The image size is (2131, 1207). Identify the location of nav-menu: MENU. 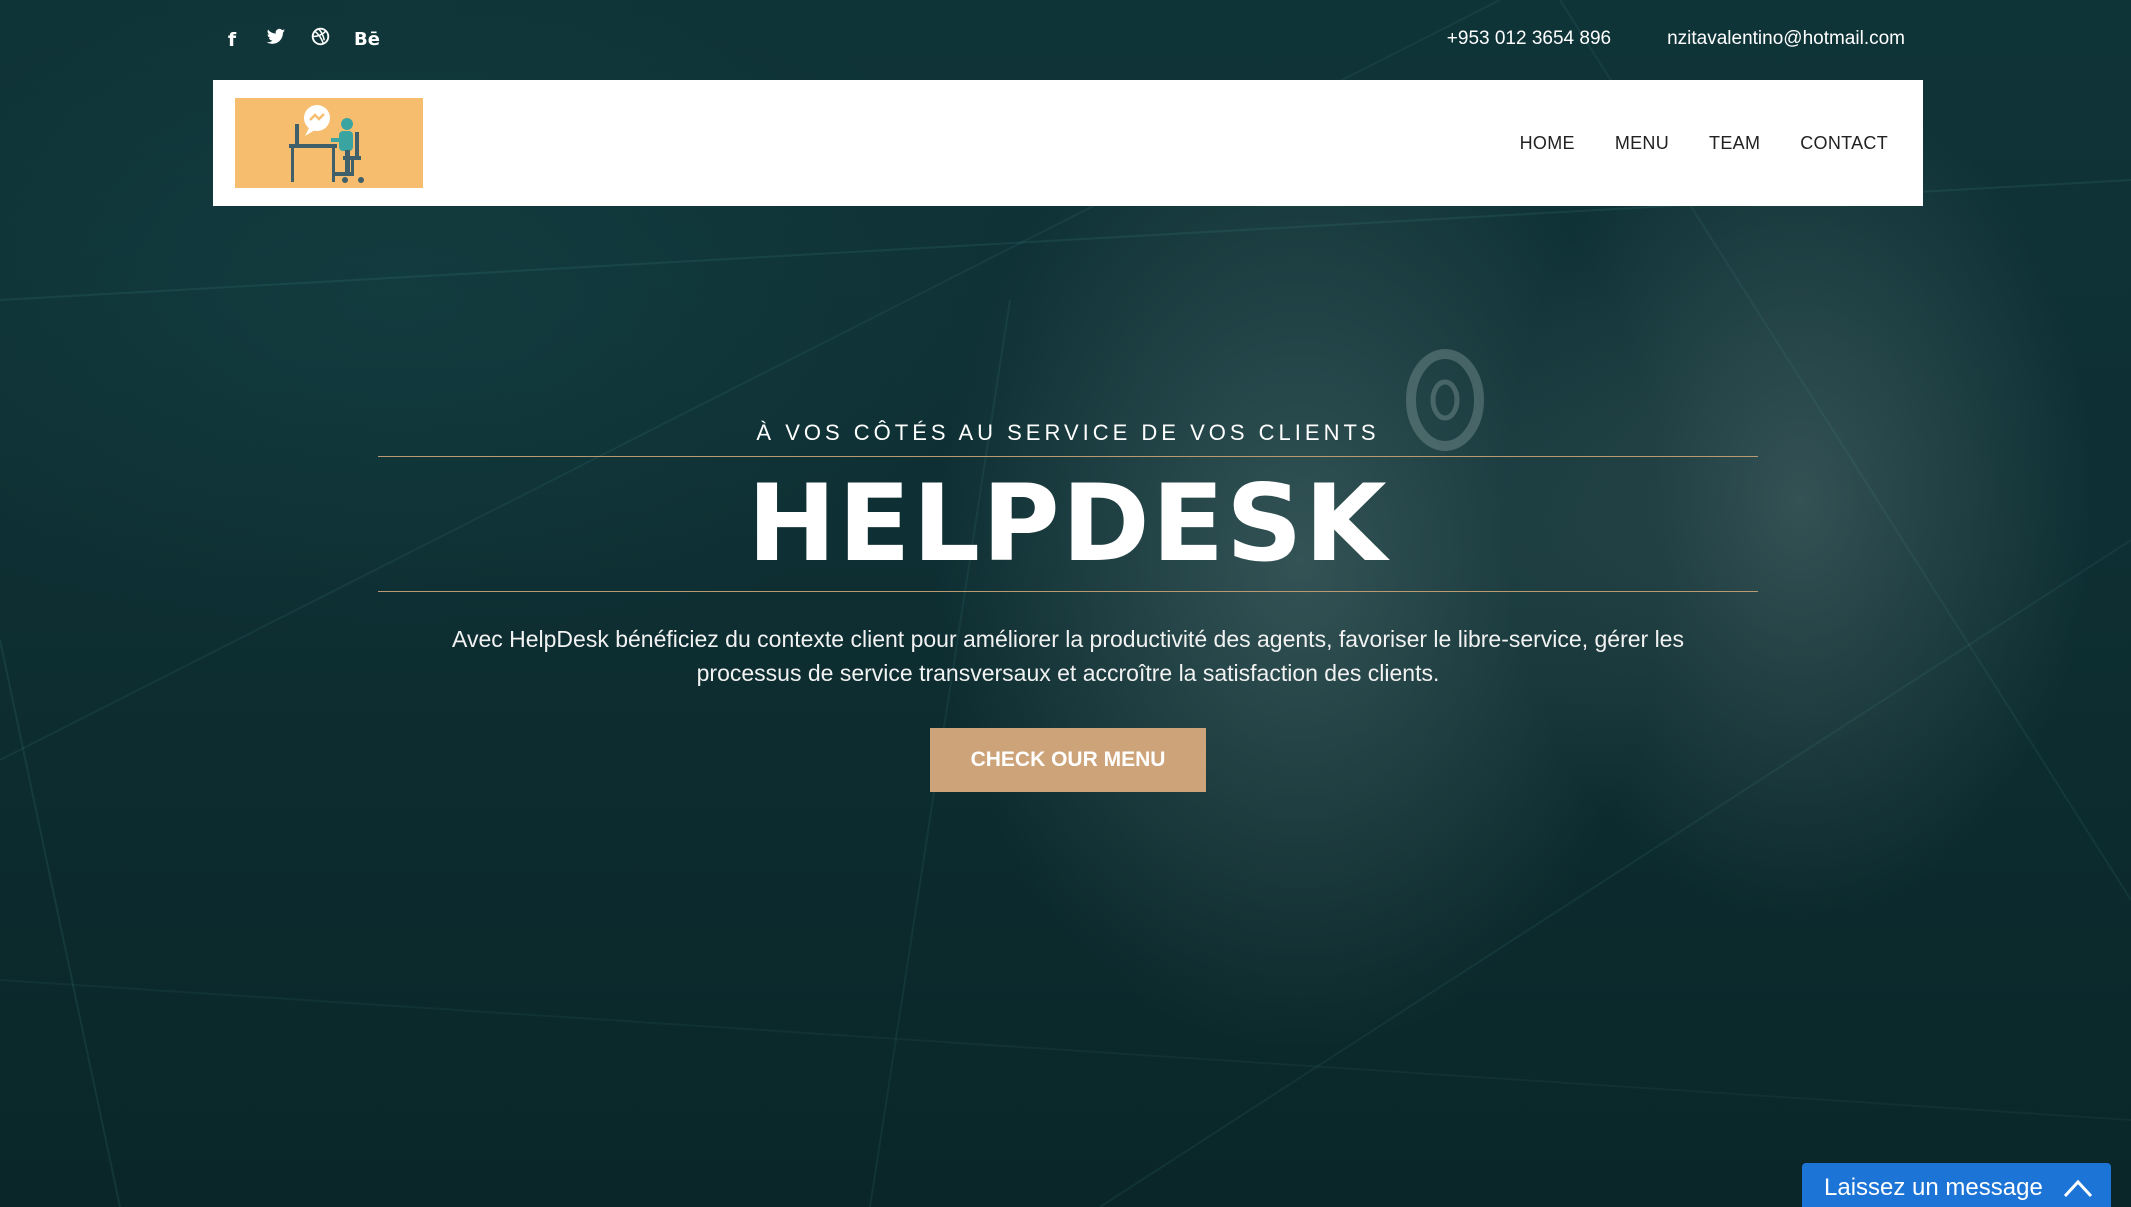
(1642, 143).